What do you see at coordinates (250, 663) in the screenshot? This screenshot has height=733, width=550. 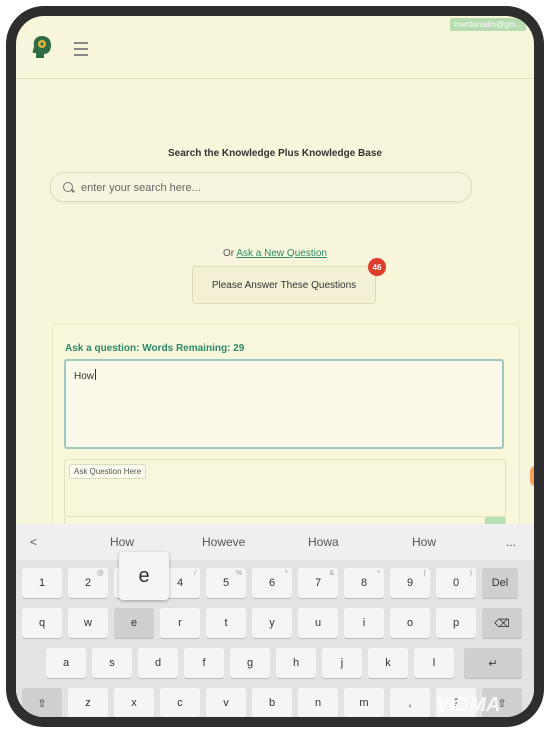 I see `key-g: g` at bounding box center [250, 663].